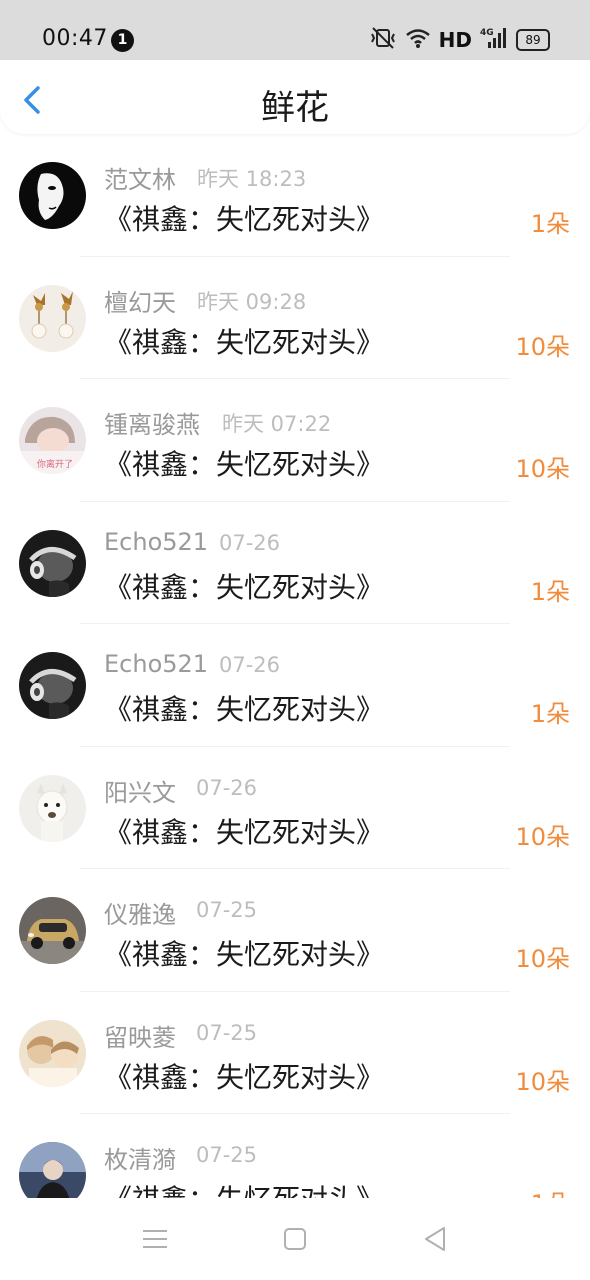  I want to click on sender-name: 仪雅逸, so click(140, 915).